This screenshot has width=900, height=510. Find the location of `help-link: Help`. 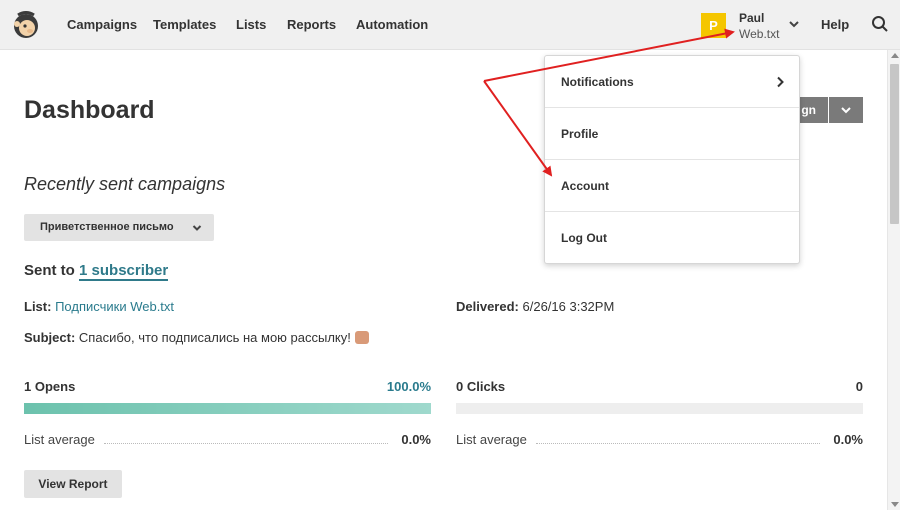

help-link: Help is located at coordinates (835, 24).